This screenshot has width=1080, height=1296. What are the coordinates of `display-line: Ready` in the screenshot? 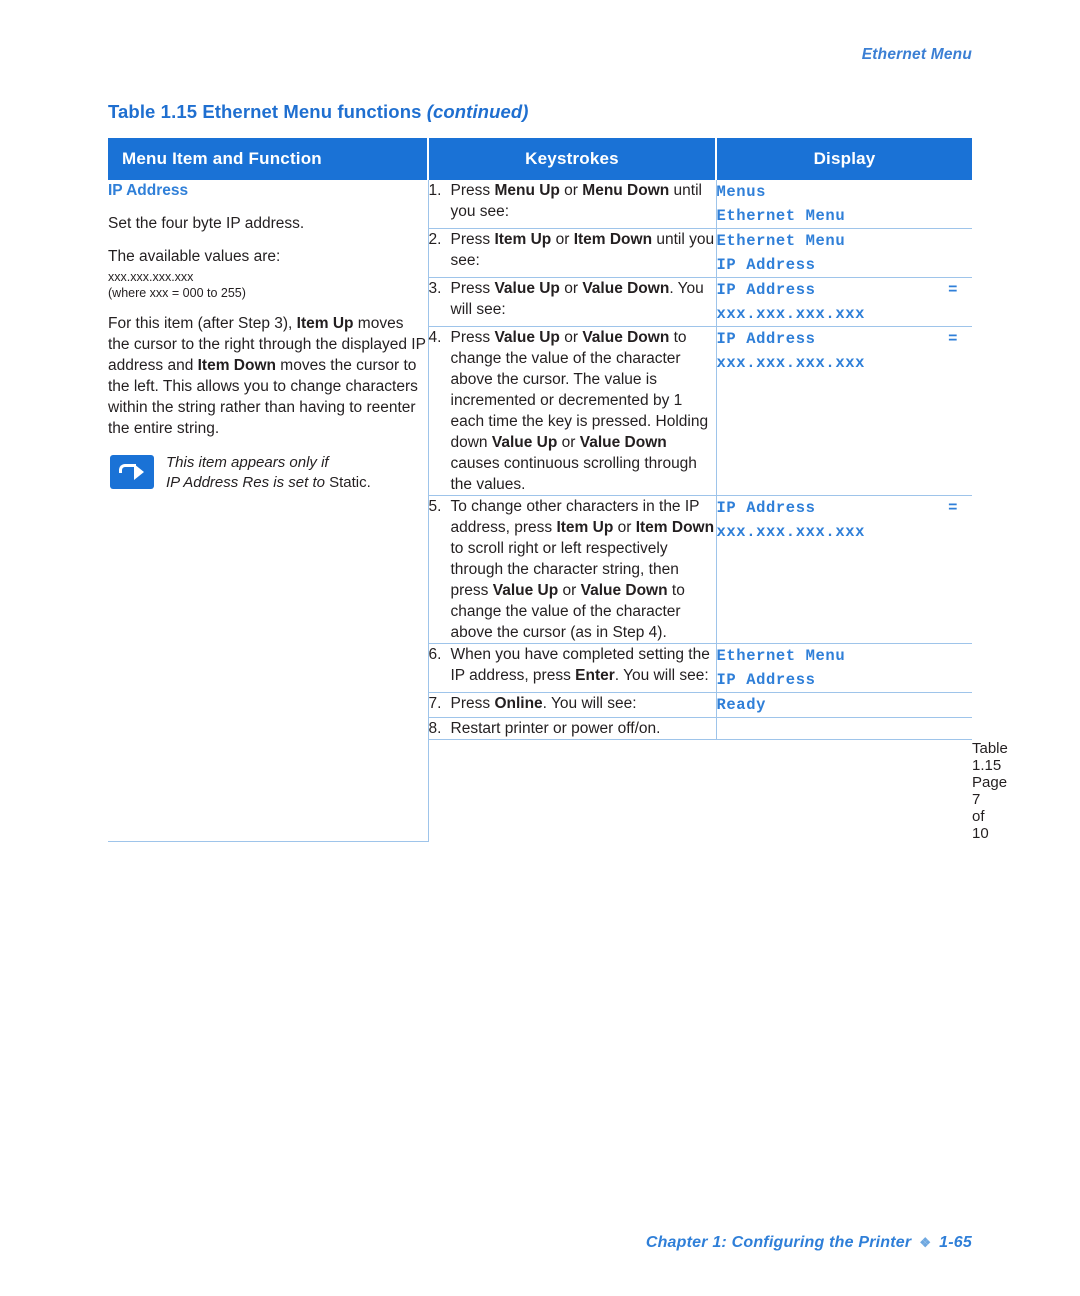 It's located at (741, 705).